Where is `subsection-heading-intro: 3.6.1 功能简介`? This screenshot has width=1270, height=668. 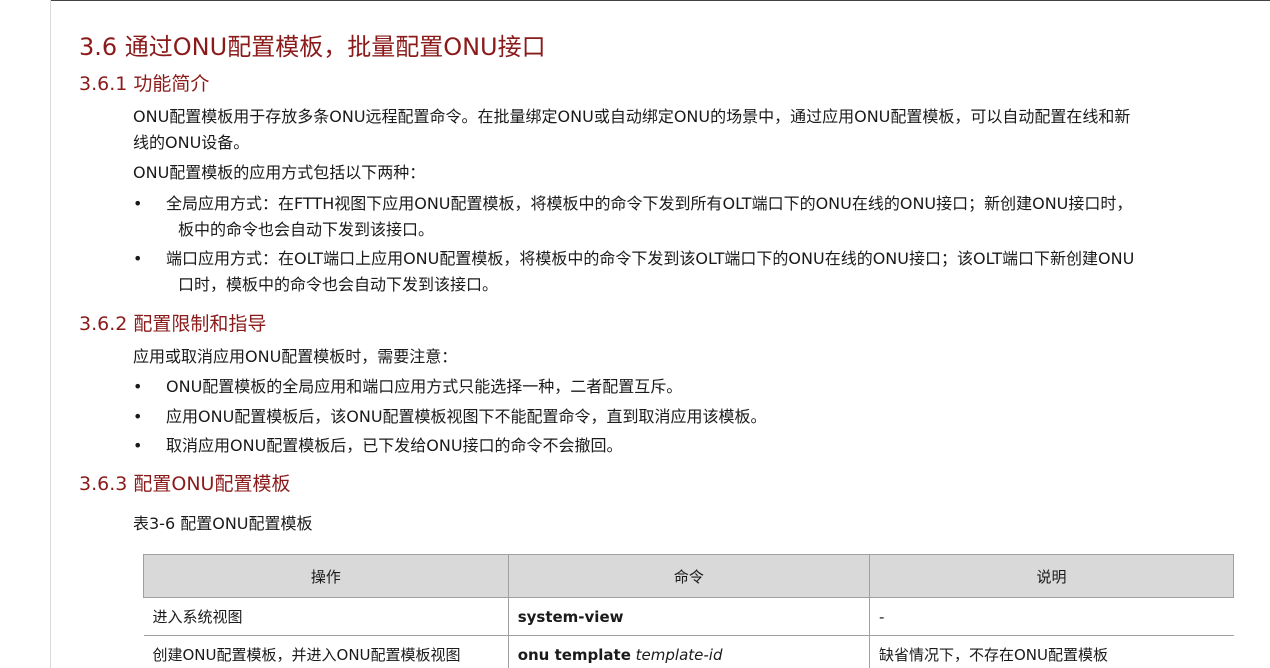 subsection-heading-intro: 3.6.1 功能简介 is located at coordinates (144, 84).